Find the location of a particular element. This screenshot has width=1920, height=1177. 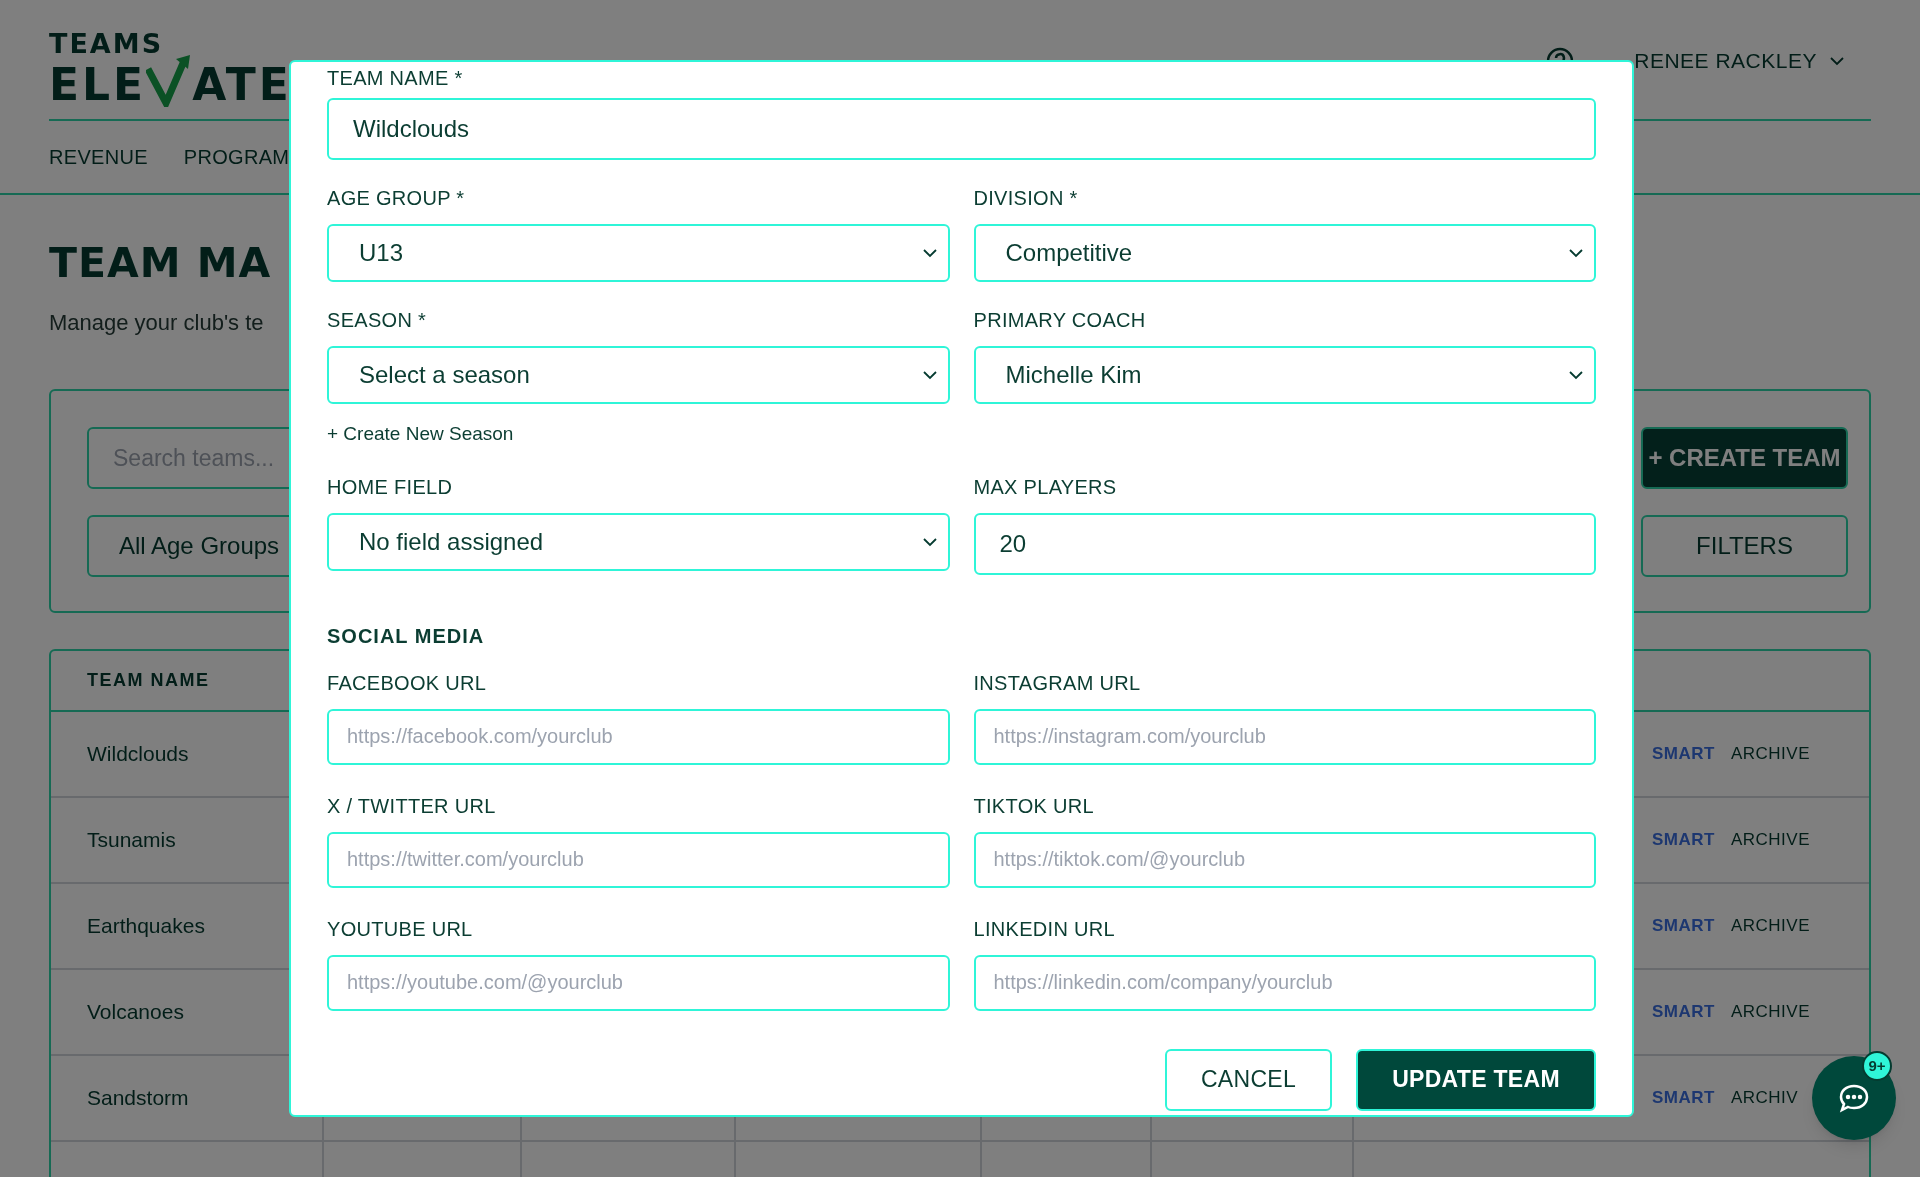

field-label: PRIMARY COACH is located at coordinates (1060, 320).